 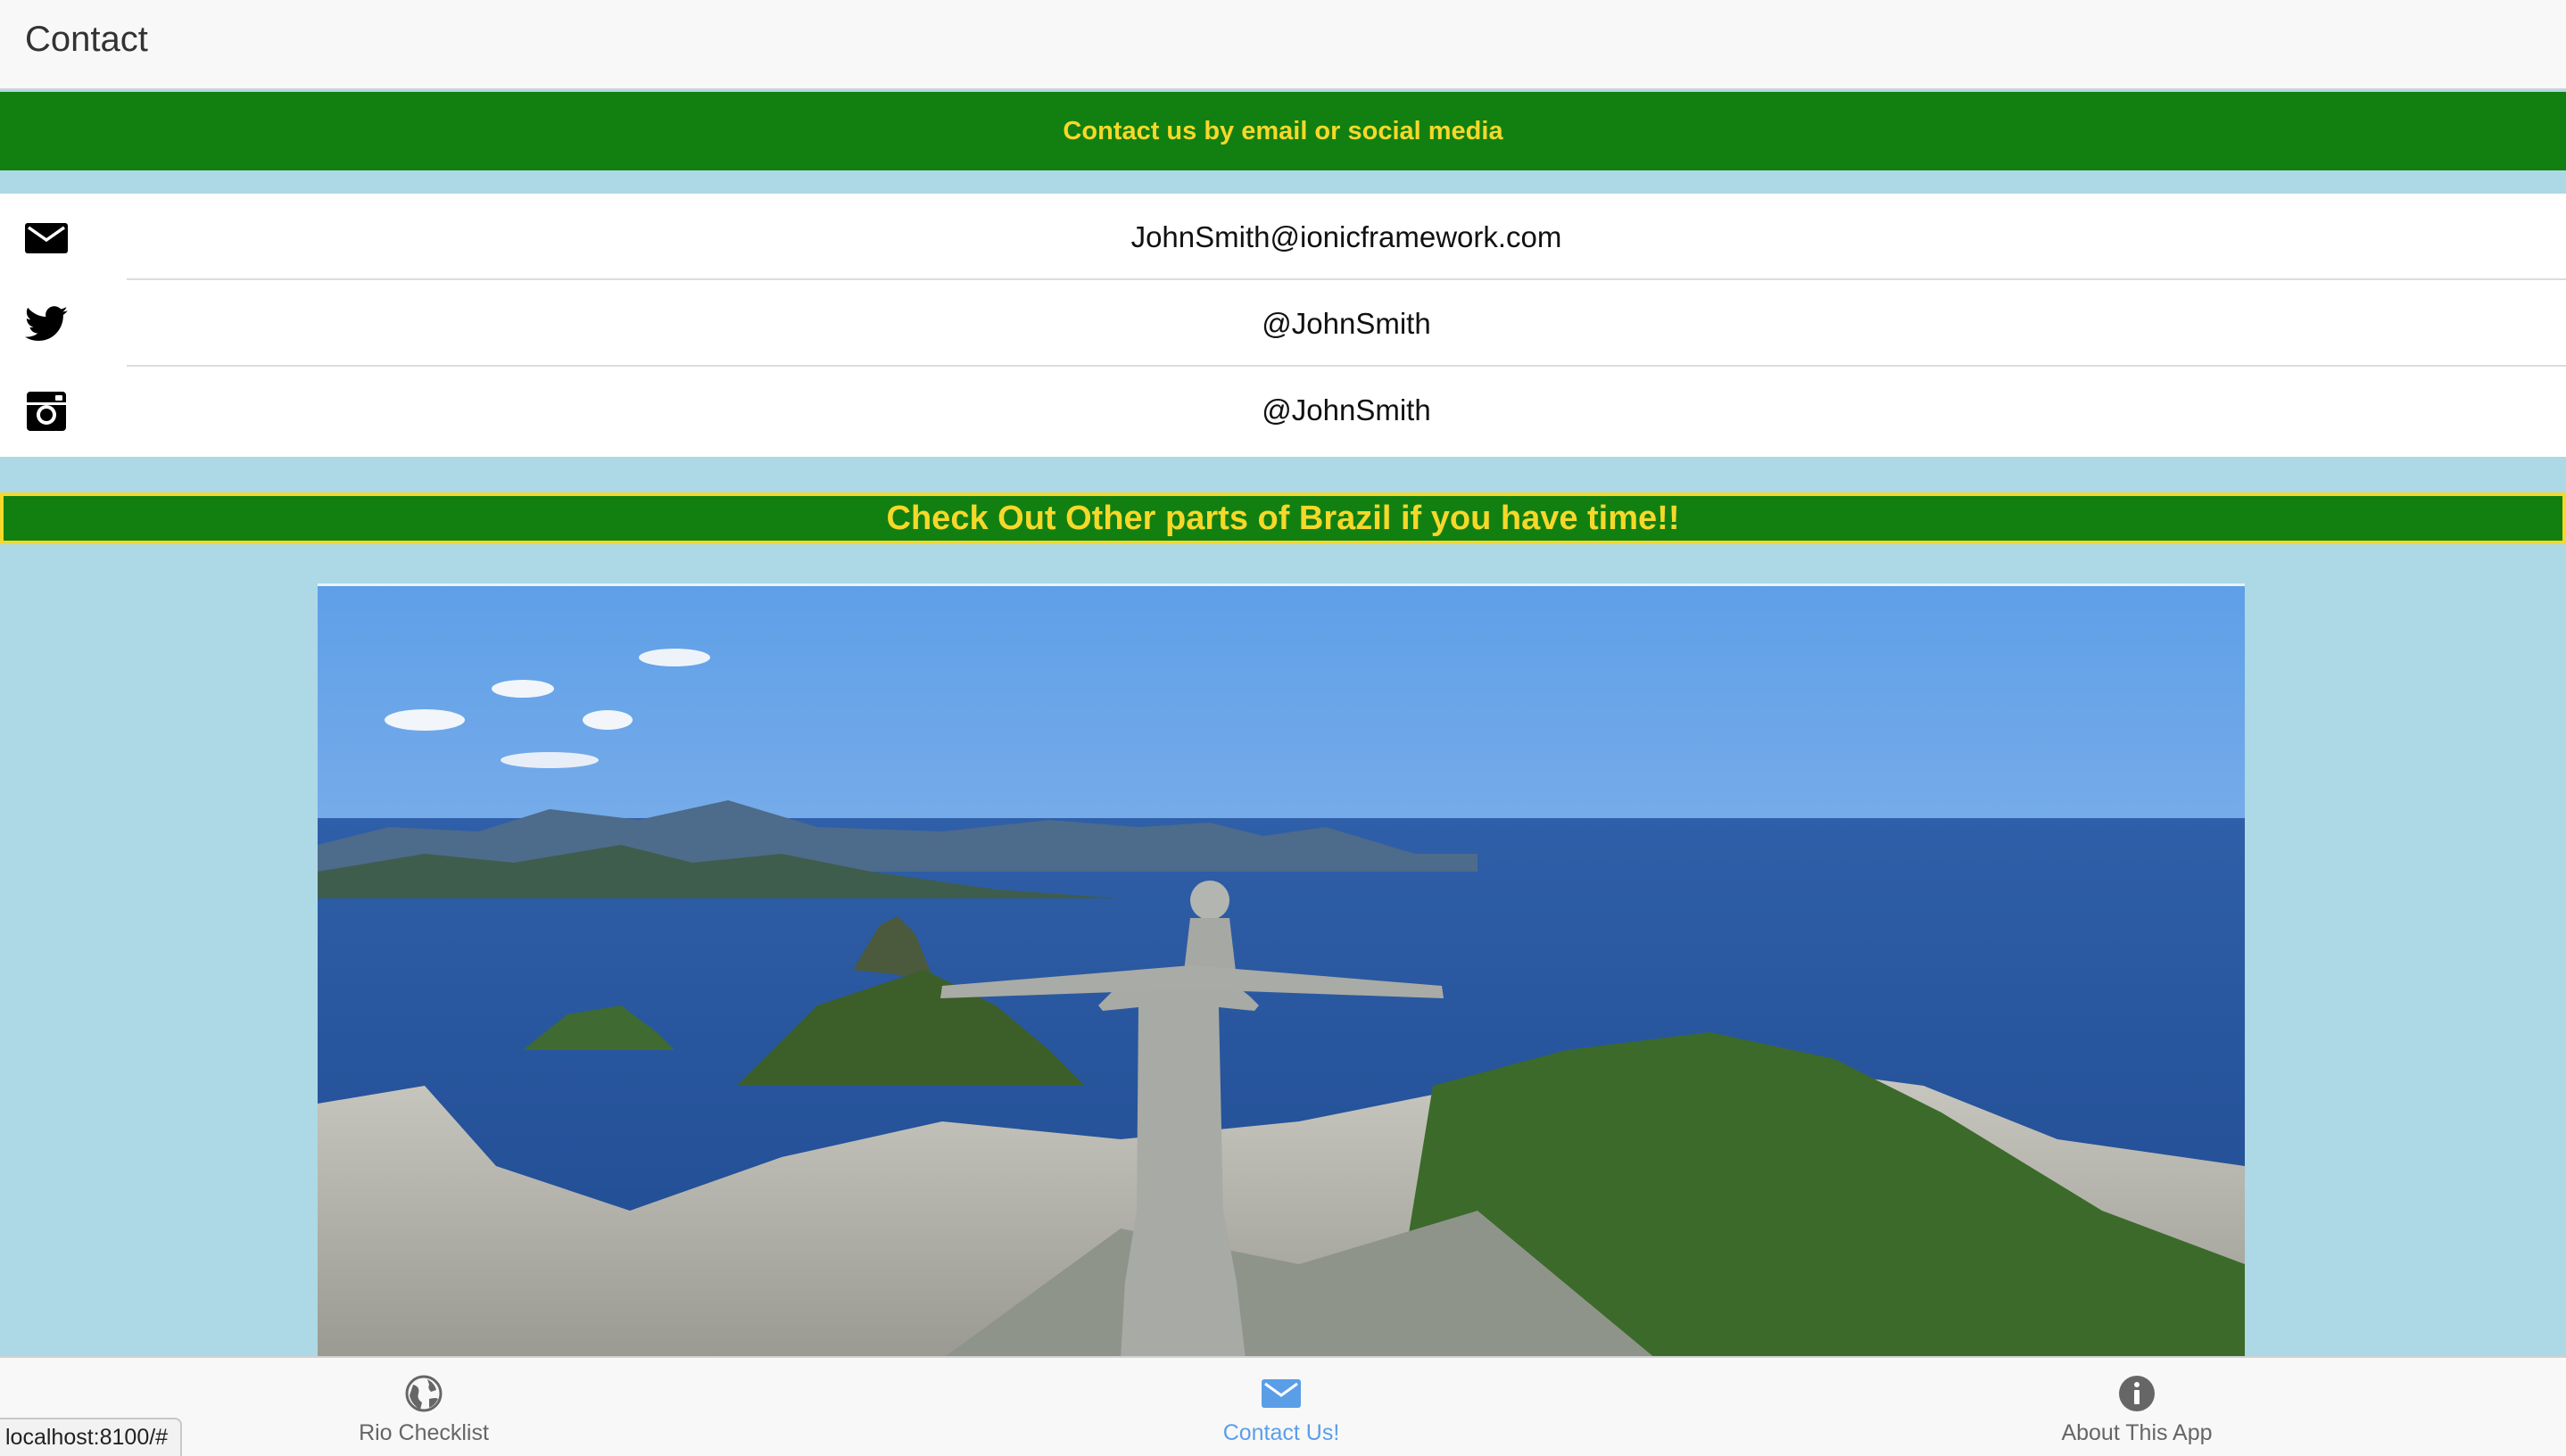 I want to click on tab-about-this-app: About This App, so click(x=2136, y=1407).